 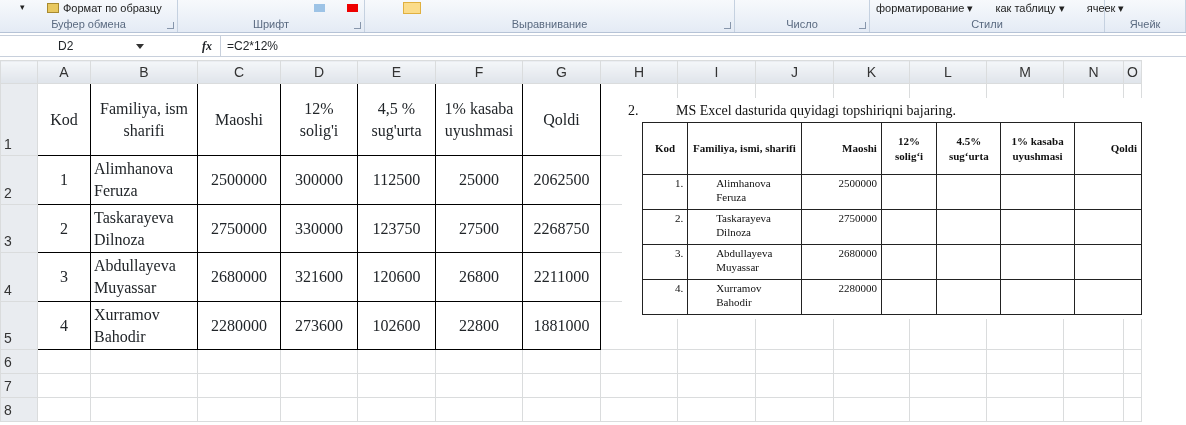 I want to click on name-box: D2, so click(x=75, y=46).